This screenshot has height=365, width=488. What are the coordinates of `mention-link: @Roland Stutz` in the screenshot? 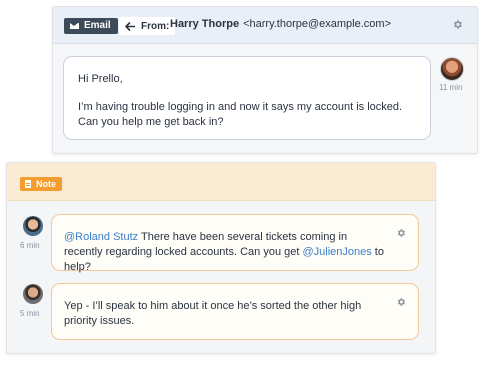 It's located at (101, 237).